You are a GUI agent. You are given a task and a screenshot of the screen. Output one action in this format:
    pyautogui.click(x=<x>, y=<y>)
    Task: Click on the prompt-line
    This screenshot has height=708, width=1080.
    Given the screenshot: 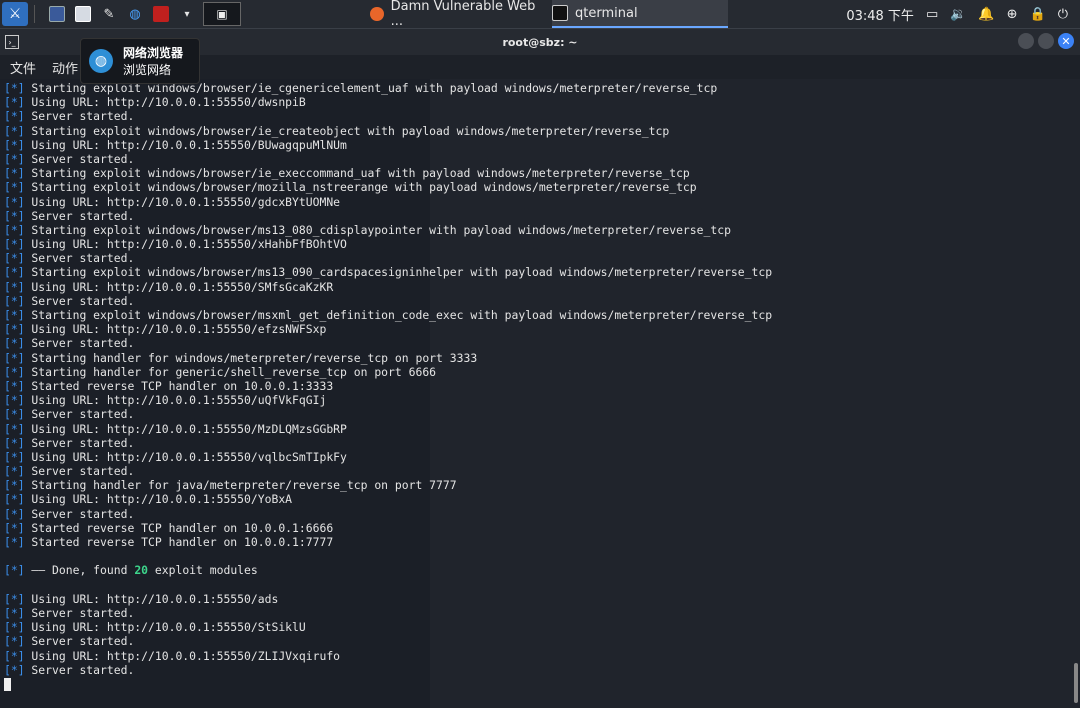 What is the action you would take?
    pyautogui.click(x=388, y=684)
    